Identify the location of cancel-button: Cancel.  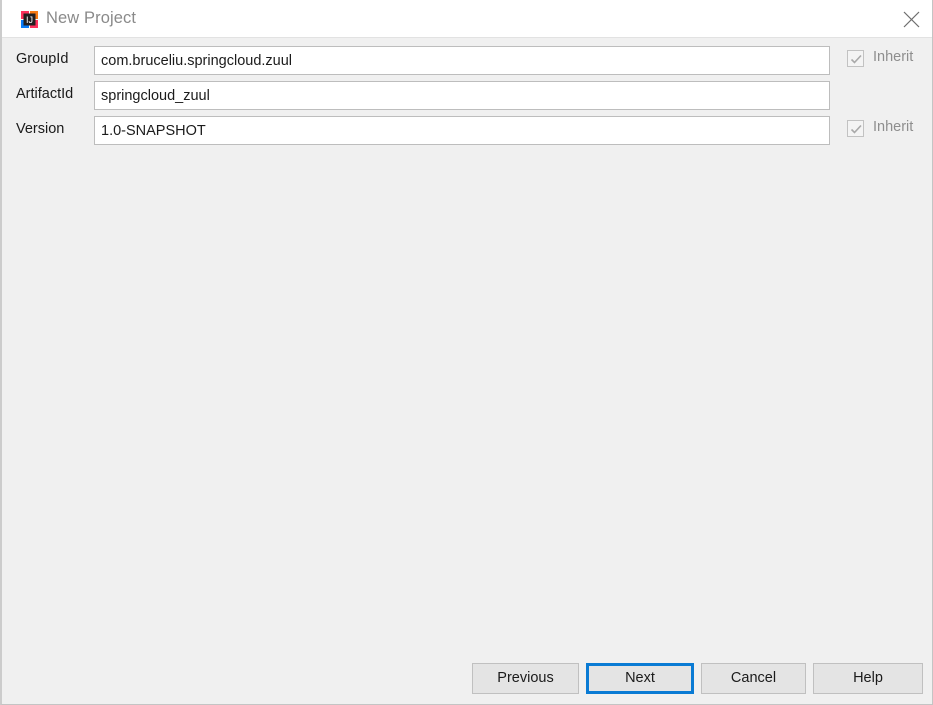
(753, 678).